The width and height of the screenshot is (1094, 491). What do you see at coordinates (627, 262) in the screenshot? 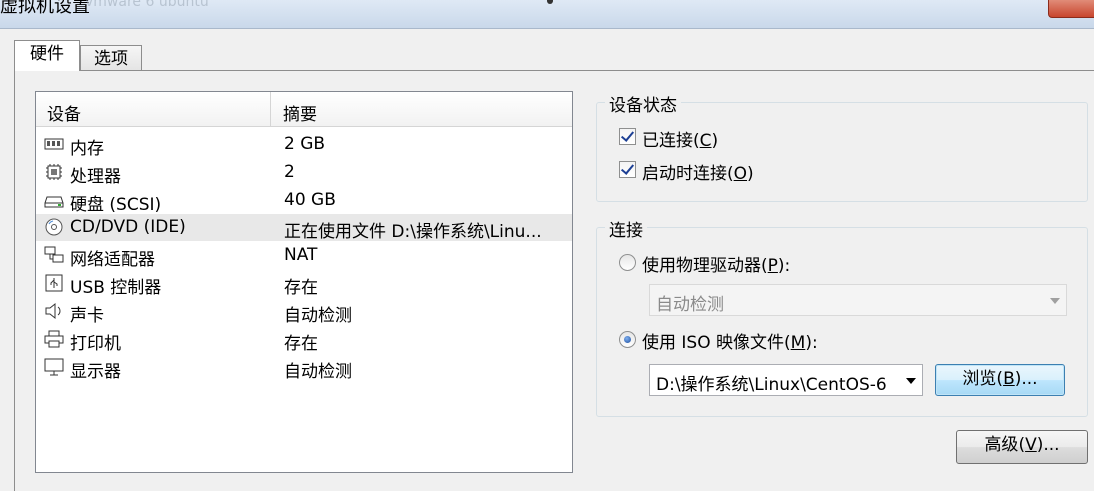
I see `physical-drive-radio` at bounding box center [627, 262].